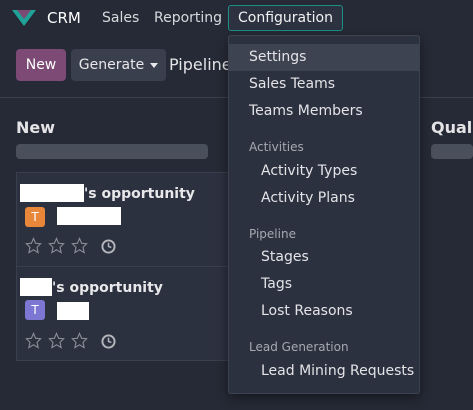 The height and width of the screenshot is (410, 473). Describe the element at coordinates (64, 18) in the screenshot. I see `app-name: CRM` at that location.